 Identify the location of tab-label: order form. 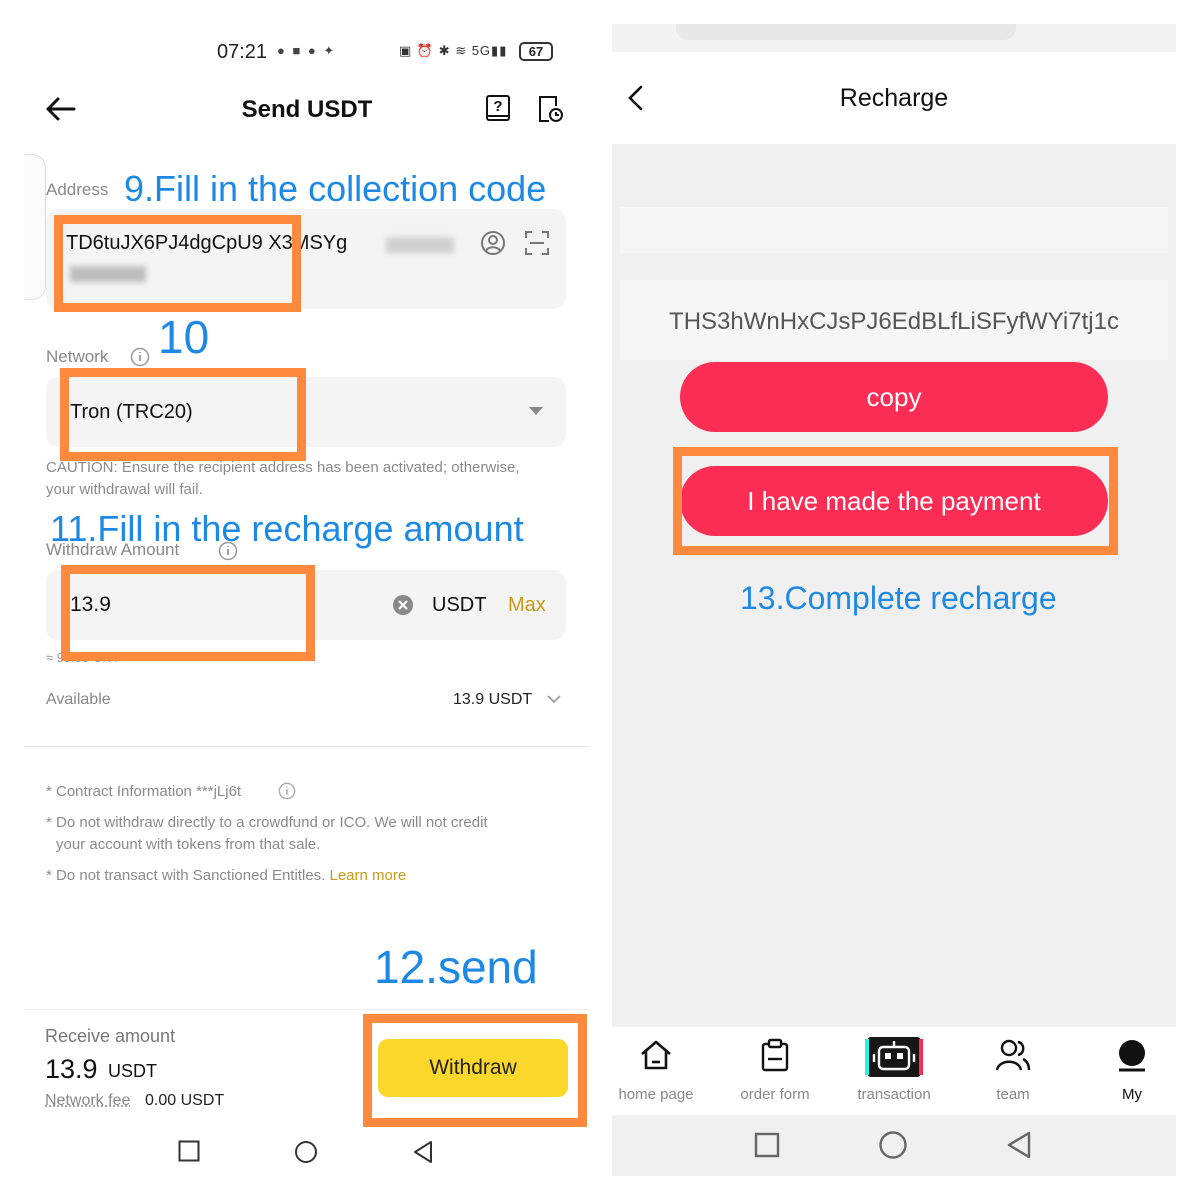
(775, 1094).